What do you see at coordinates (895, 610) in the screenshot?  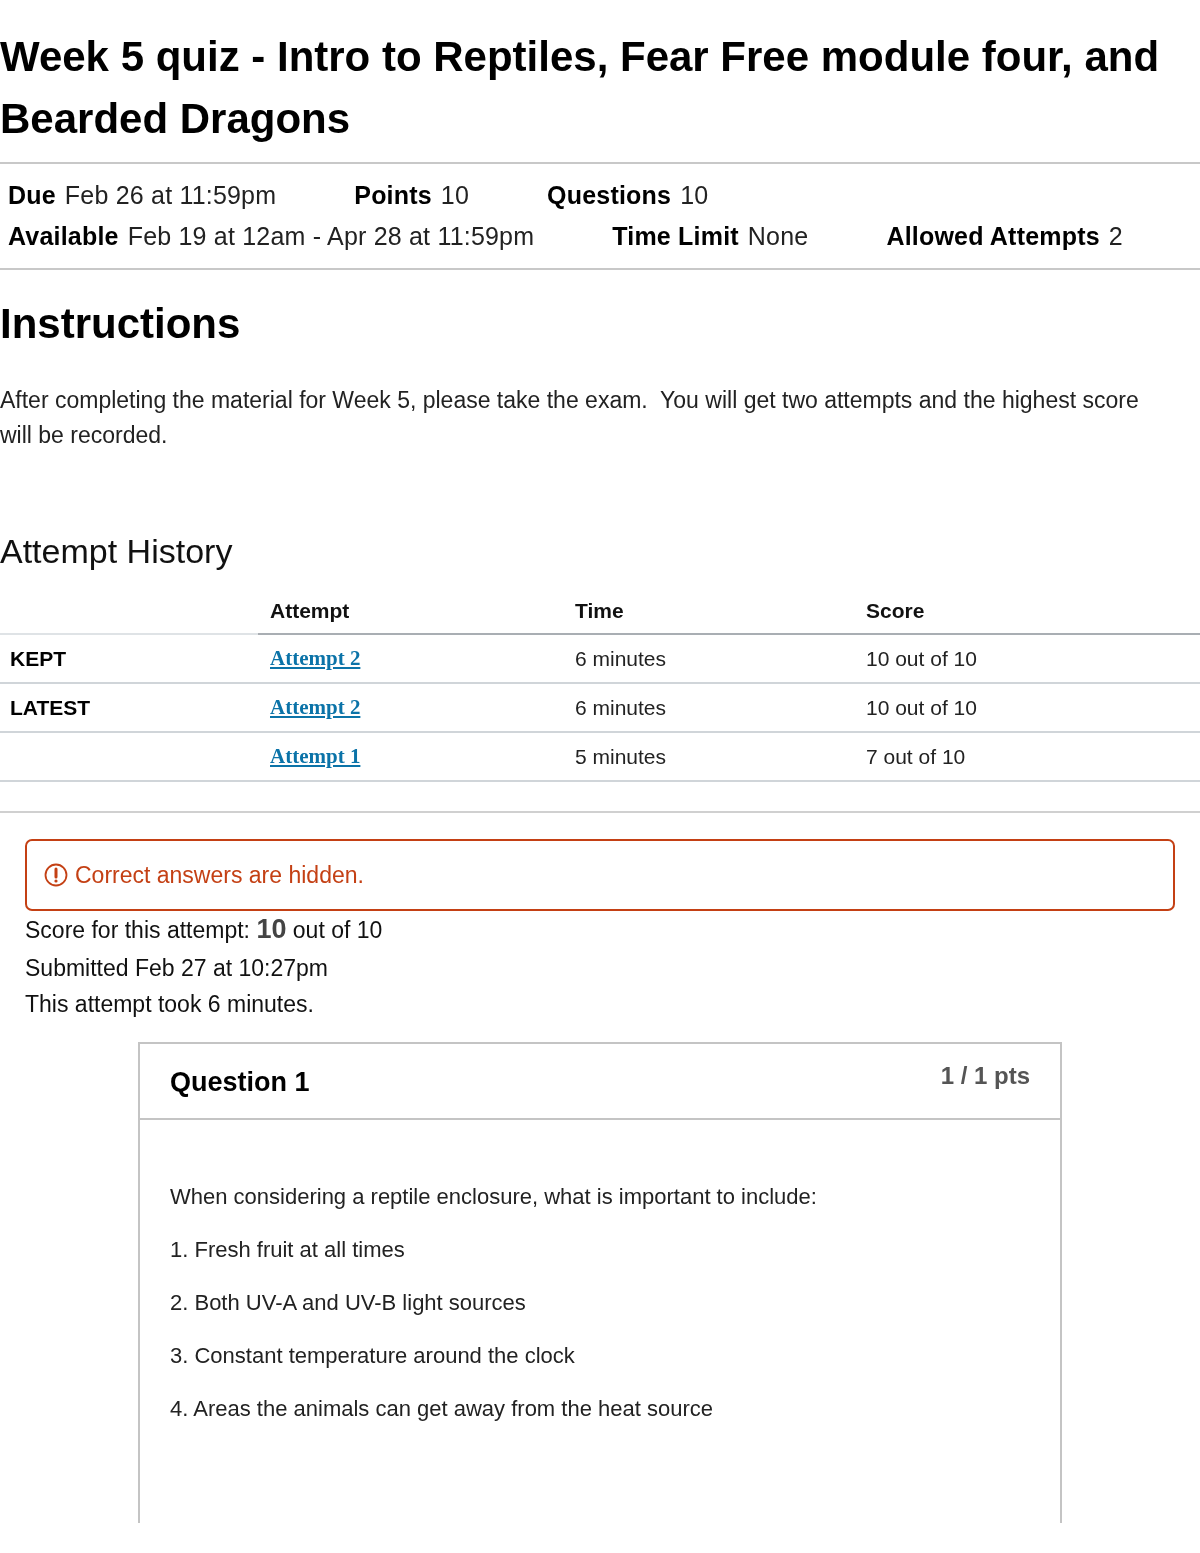 I see `column-header: Score` at bounding box center [895, 610].